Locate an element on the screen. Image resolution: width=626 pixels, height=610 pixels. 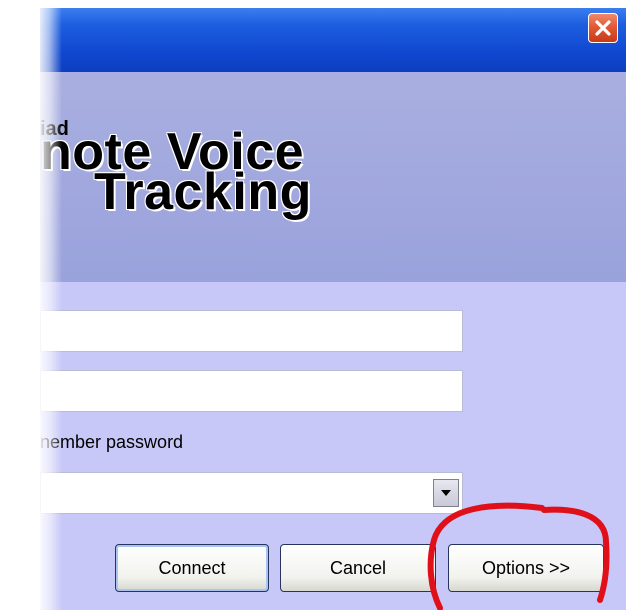
dropdown-arrow-button is located at coordinates (446, 493).